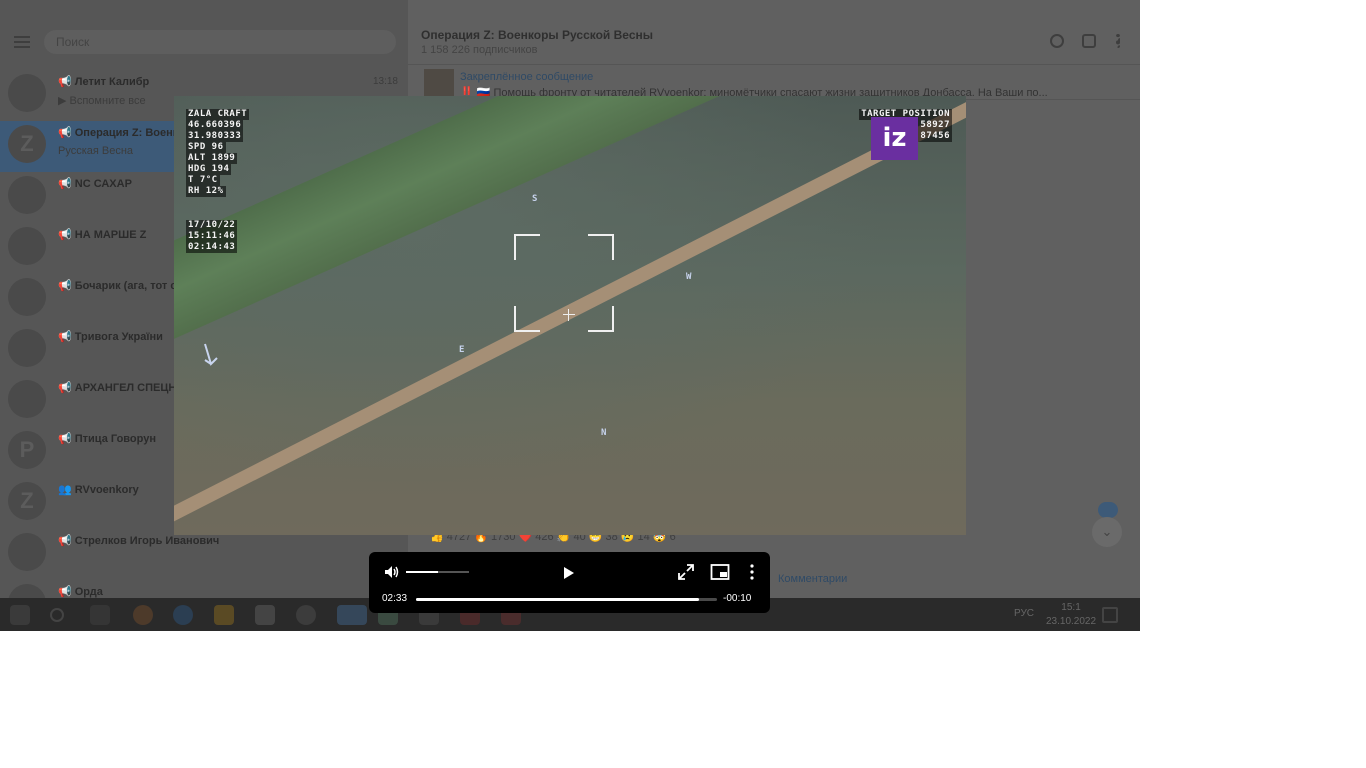 The image size is (1366, 768). Describe the element at coordinates (27, 450) in the screenshot. I see `chat-avatar: P` at that location.